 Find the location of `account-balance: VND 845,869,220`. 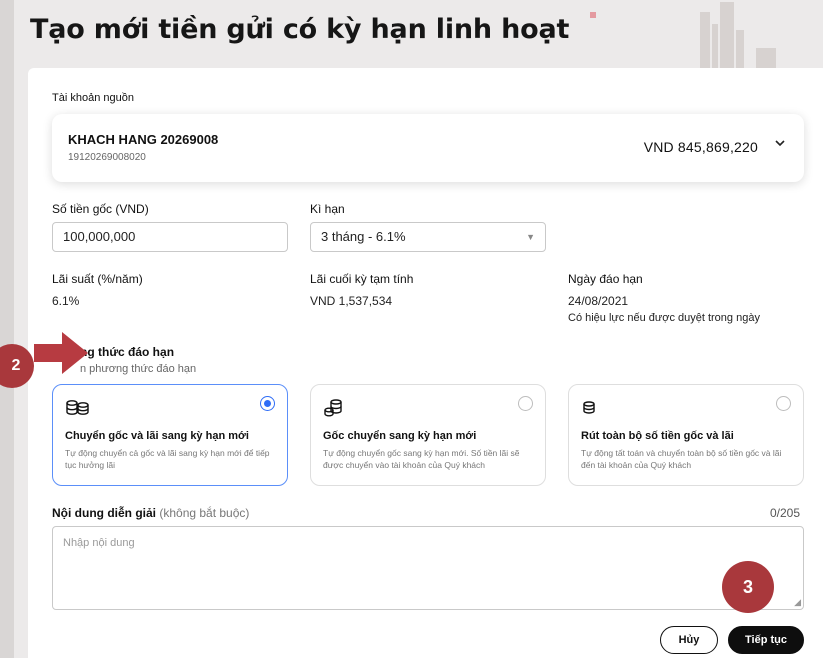

account-balance: VND 845,869,220 is located at coordinates (700, 147).